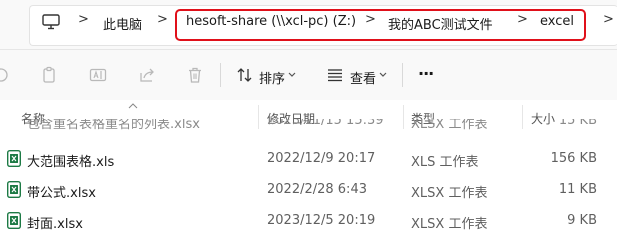 The width and height of the screenshot is (617, 240). What do you see at coordinates (122, 23) in the screenshot?
I see `breadcrumb-this-pc: 此电脑` at bounding box center [122, 23].